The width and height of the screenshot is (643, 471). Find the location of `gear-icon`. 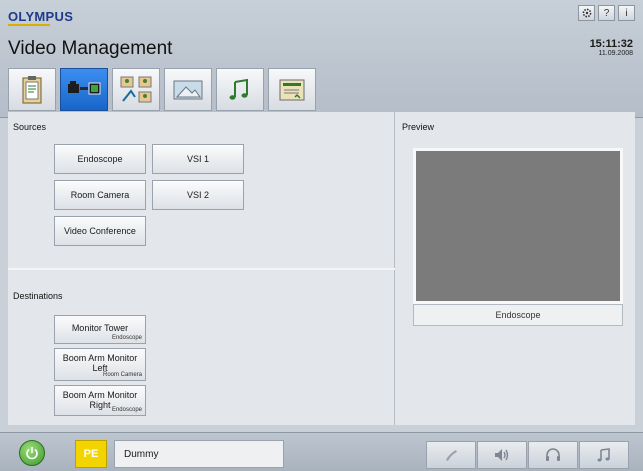

gear-icon is located at coordinates (586, 13).